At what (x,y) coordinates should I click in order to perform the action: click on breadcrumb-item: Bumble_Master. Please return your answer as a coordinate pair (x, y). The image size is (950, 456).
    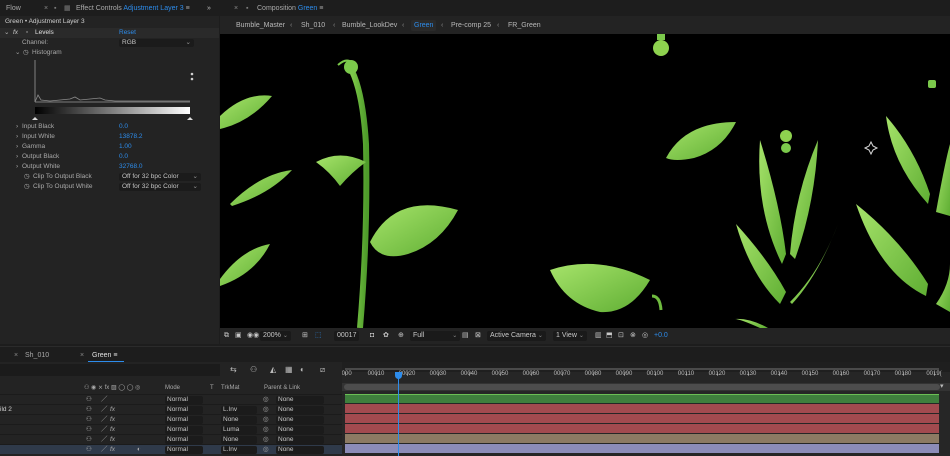
    Looking at the image, I should click on (260, 25).